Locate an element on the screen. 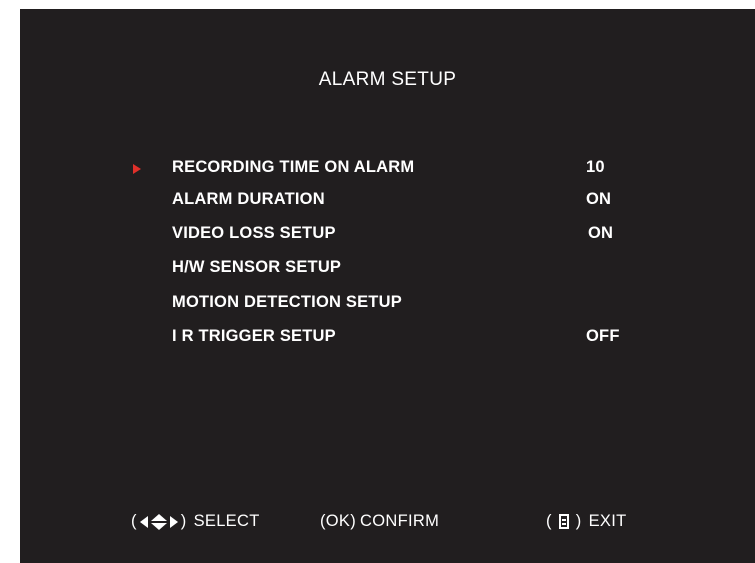 Image resolution: width=755 pixels, height=563 pixels. menu-item-video-loss-setup: VIDEO LOSS SETUP ON is located at coordinates (393, 237).